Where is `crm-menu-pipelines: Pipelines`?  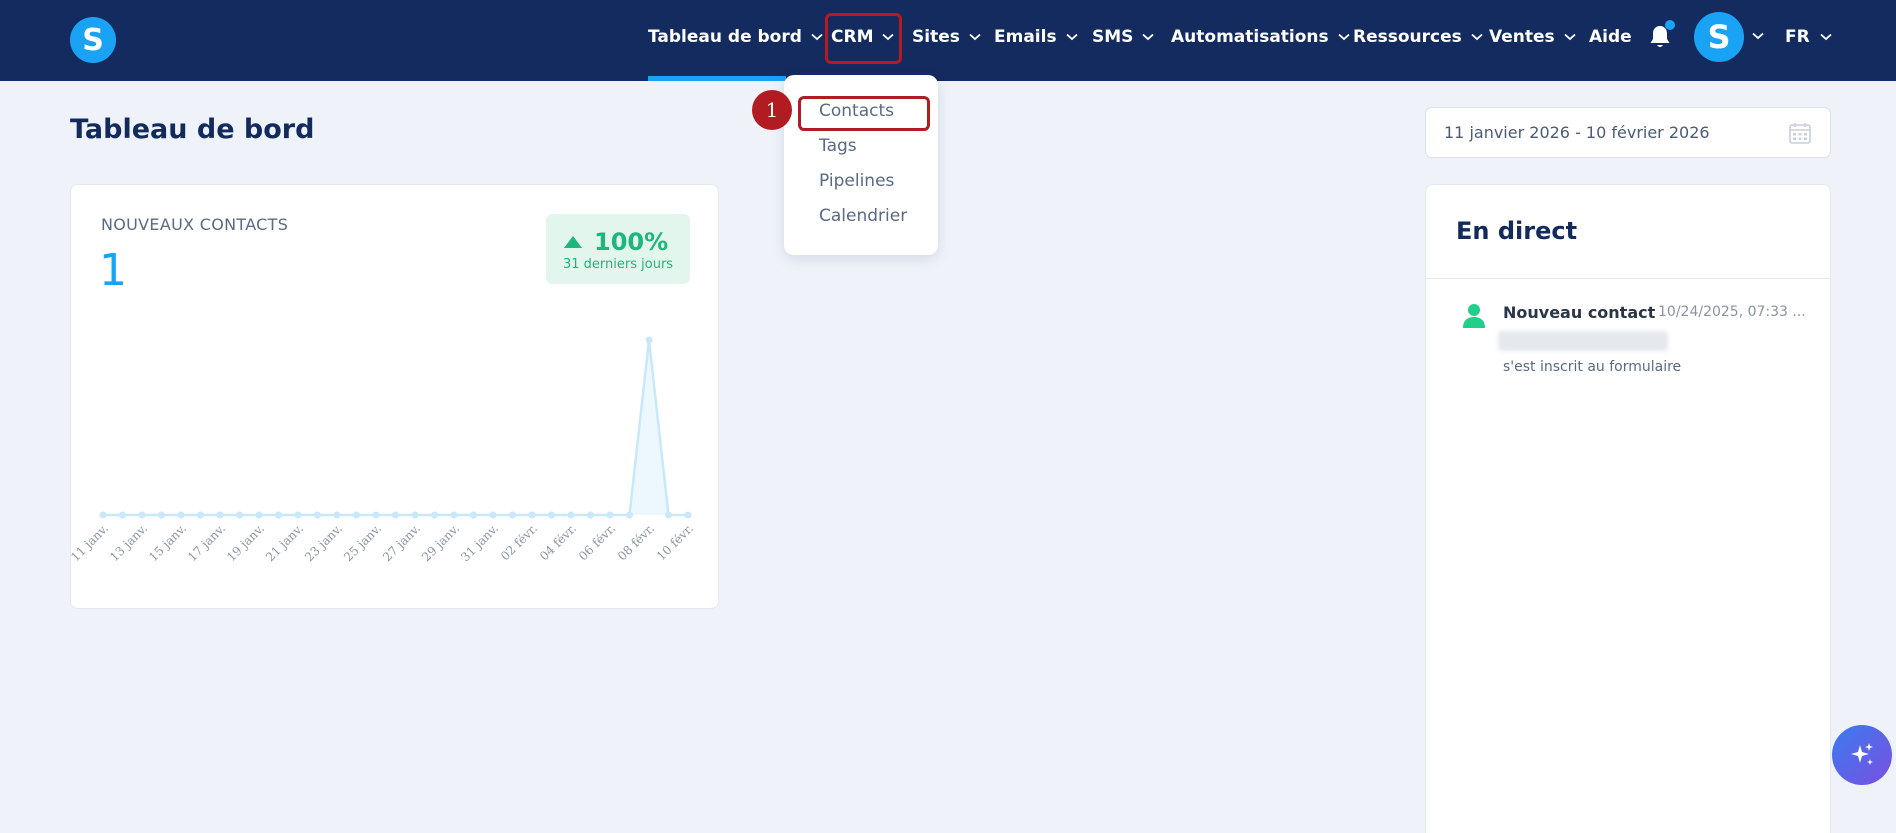
crm-menu-pipelines: Pipelines is located at coordinates (856, 181).